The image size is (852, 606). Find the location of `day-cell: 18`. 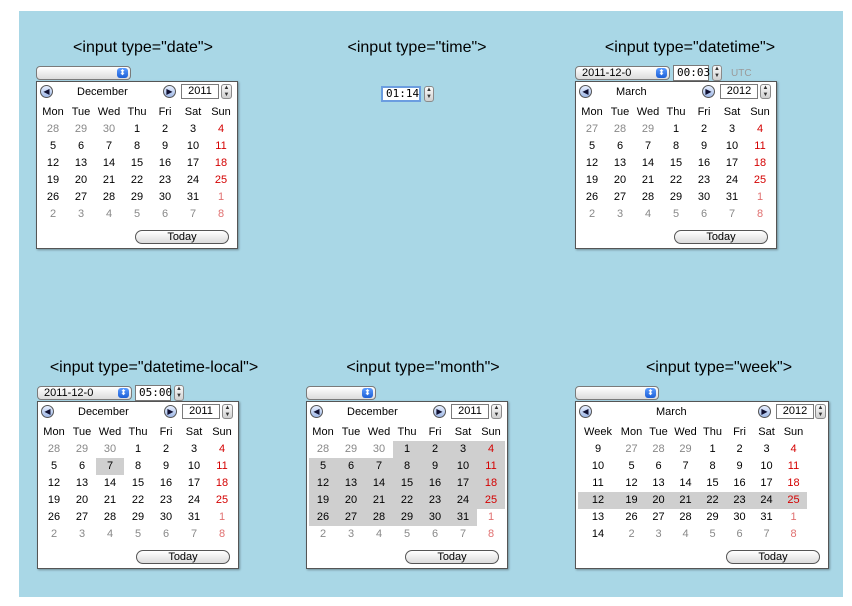

day-cell: 18 is located at coordinates (793, 483).